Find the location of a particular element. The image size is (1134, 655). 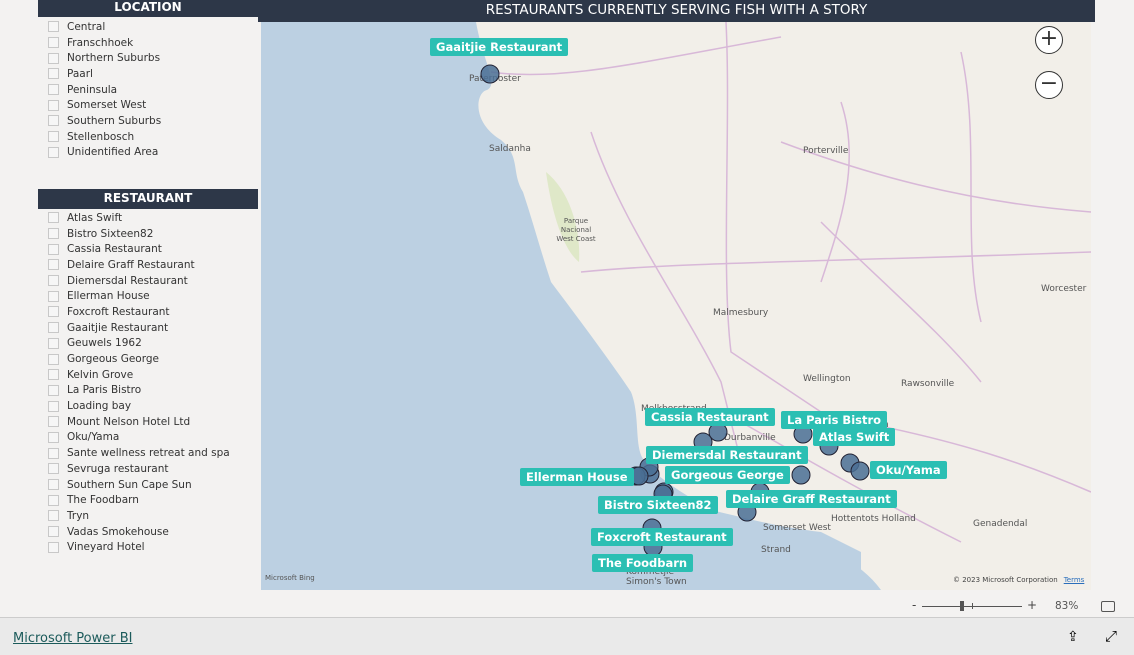

share-icon: ⇪ is located at coordinates (1073, 637).